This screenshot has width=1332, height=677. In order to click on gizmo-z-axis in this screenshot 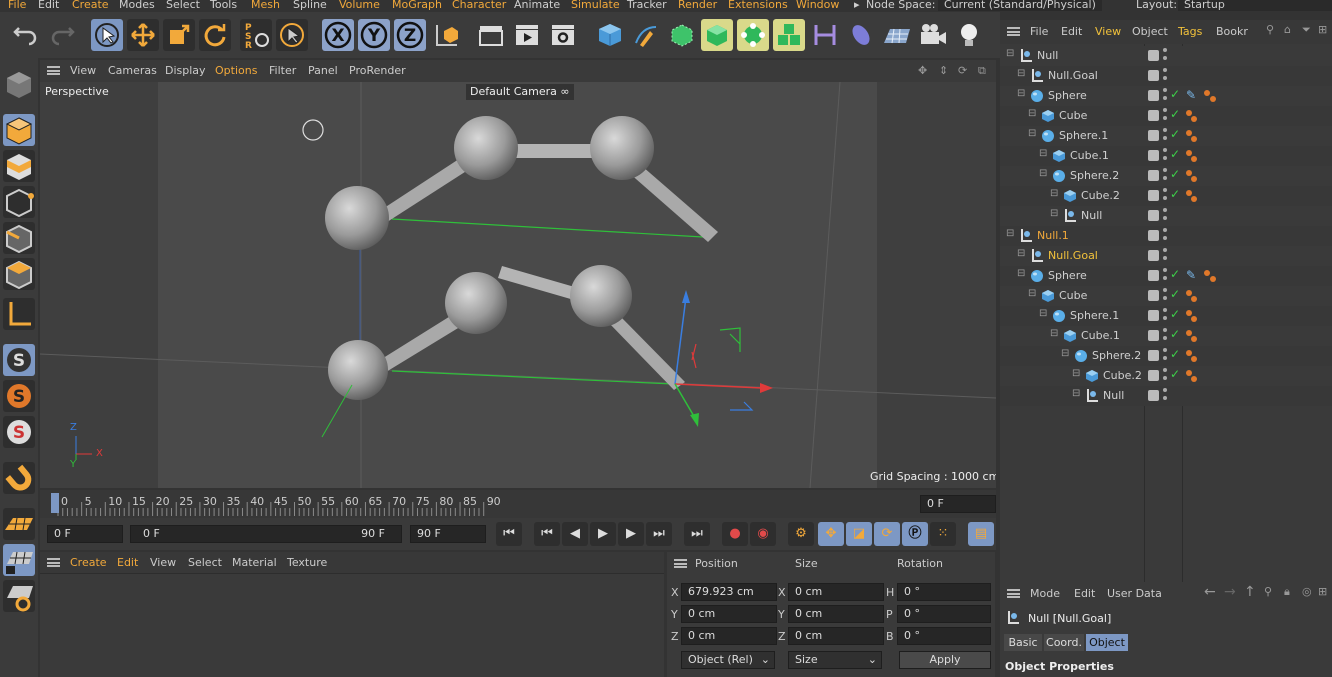, I will do `click(685, 401)`.